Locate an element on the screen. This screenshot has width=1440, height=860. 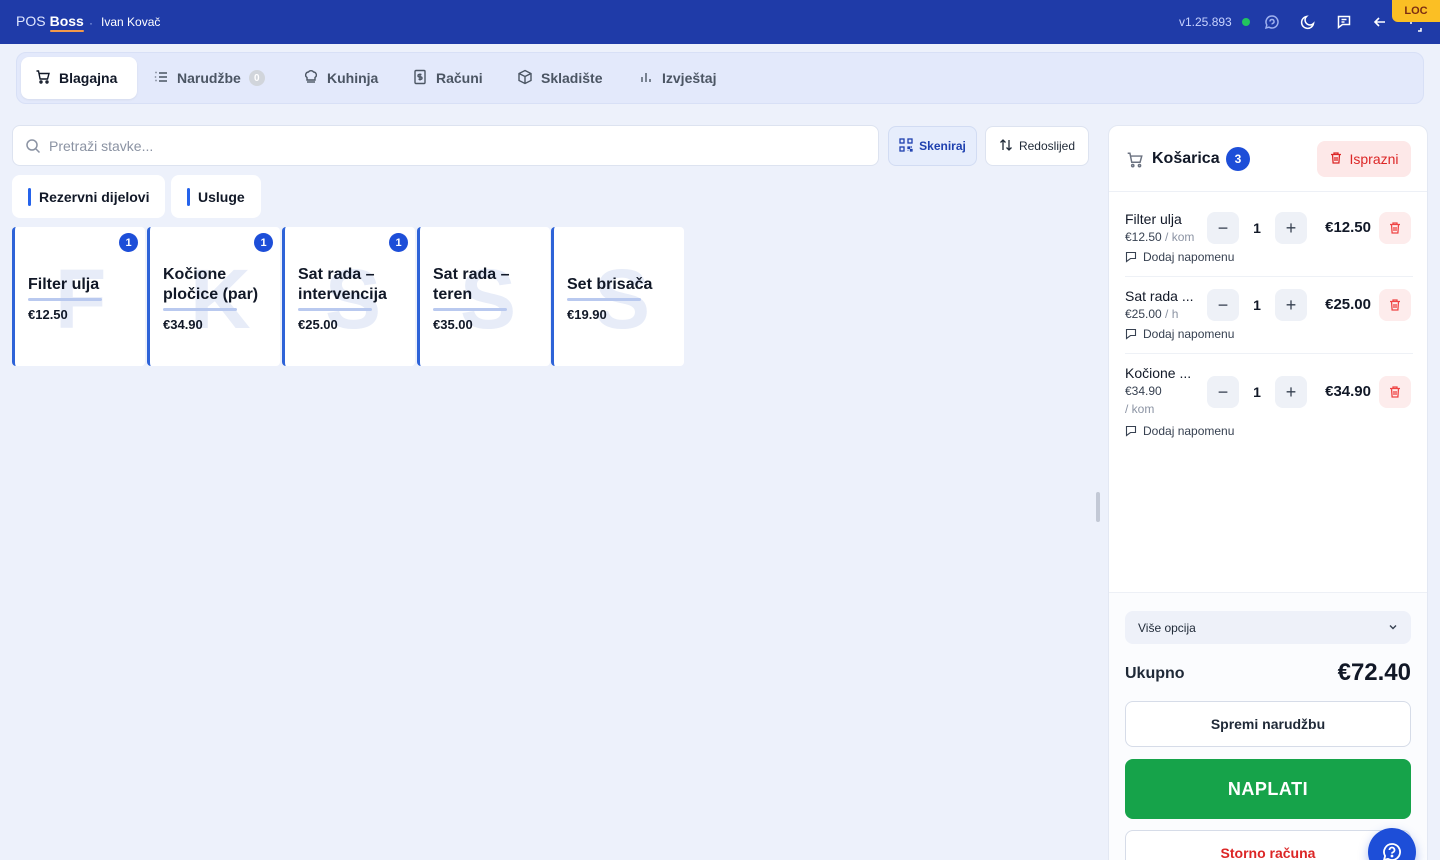
tab-racuni: Računi is located at coordinates (447, 78).